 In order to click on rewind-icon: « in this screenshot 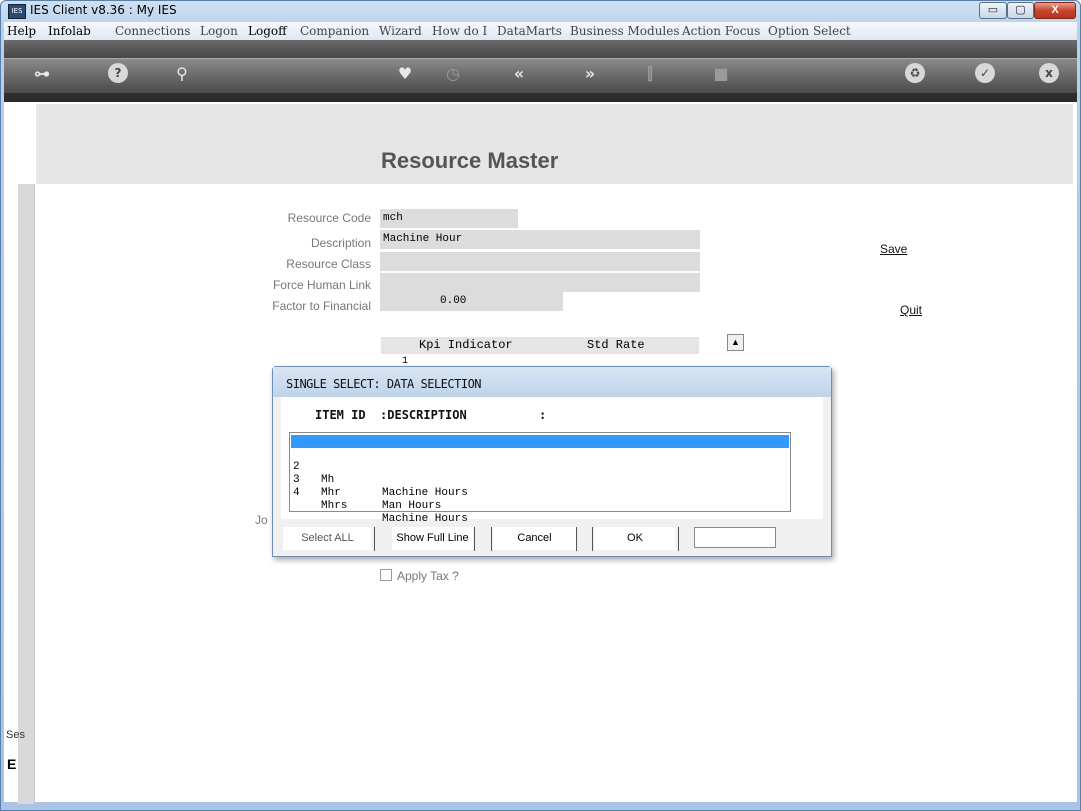, I will do `click(519, 73)`.